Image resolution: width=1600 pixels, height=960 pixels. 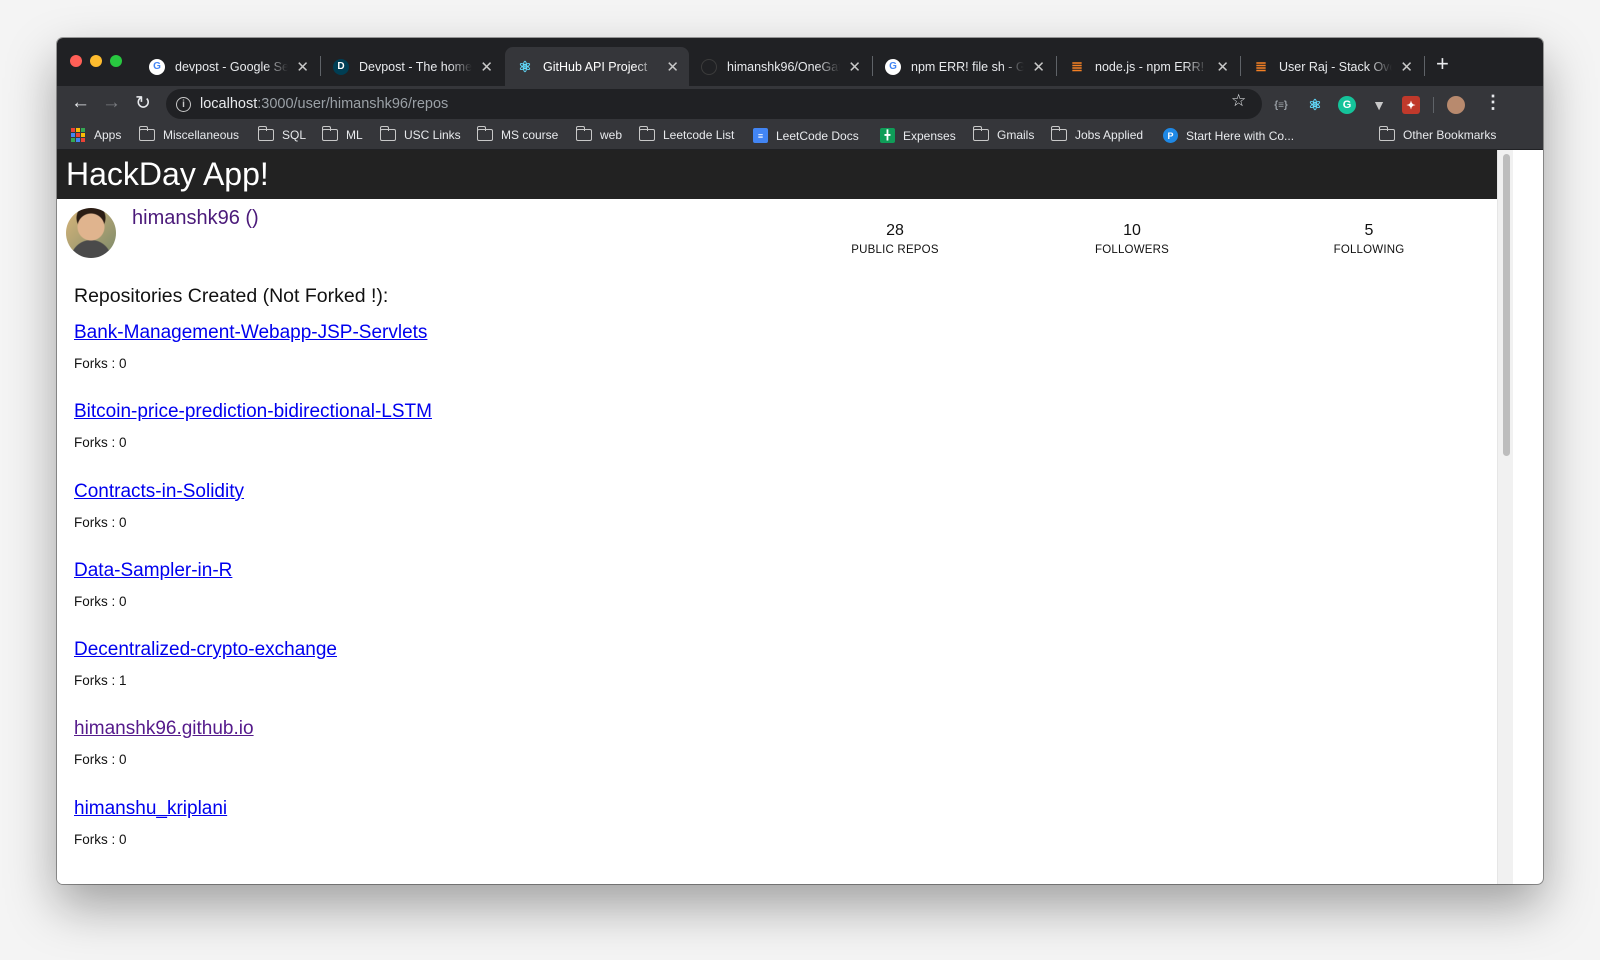 What do you see at coordinates (201, 135) in the screenshot?
I see `bookmark-label: Miscellaneous` at bounding box center [201, 135].